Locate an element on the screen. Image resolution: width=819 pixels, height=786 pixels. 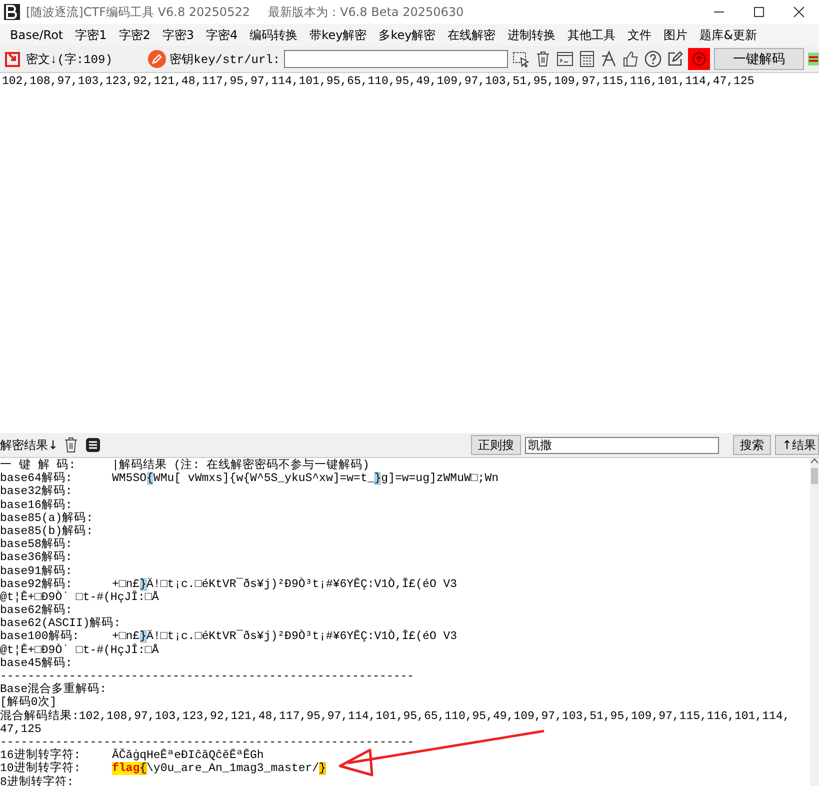
decoder-label: base58解码: is located at coordinates (37, 545).